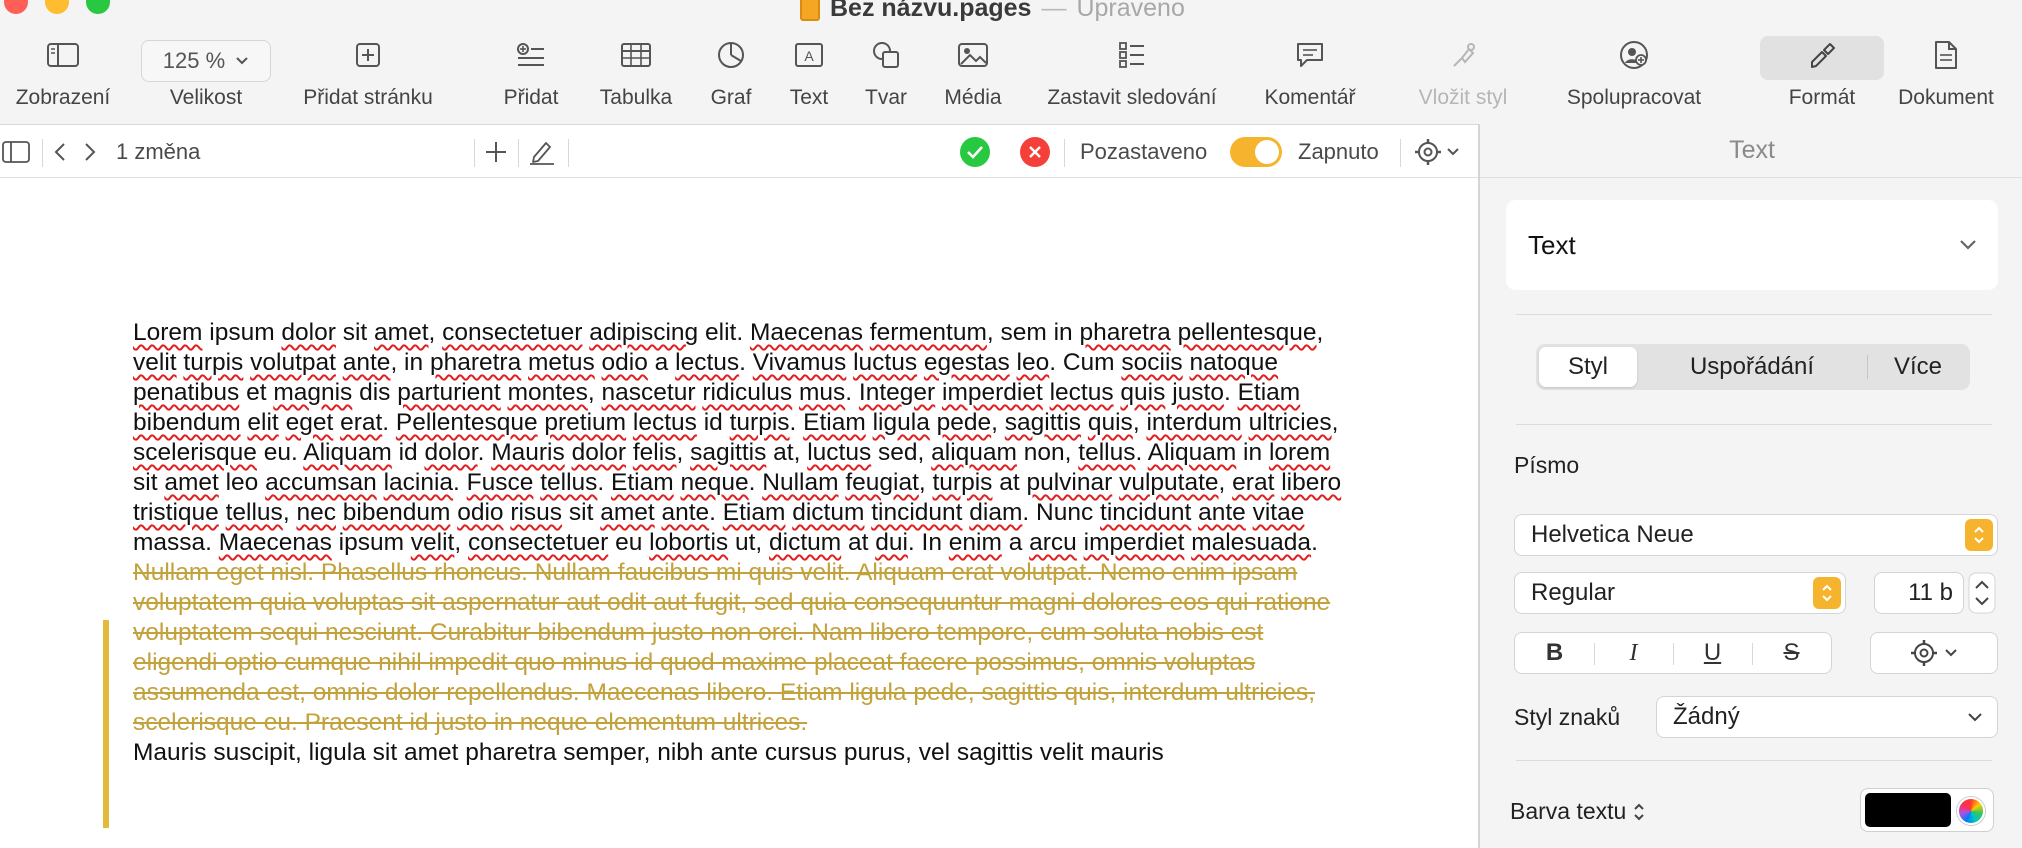 The width and height of the screenshot is (2022, 848). What do you see at coordinates (834, 422) in the screenshot?
I see `misspelled-word: Etiam` at bounding box center [834, 422].